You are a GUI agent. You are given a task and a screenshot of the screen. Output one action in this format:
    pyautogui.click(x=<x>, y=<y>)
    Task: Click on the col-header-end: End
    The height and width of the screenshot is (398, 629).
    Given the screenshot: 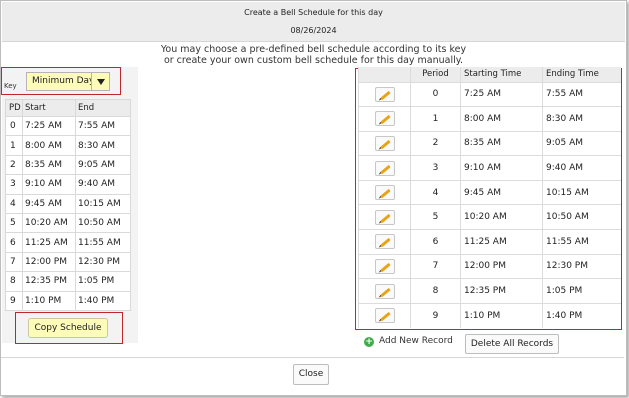 What is the action you would take?
    pyautogui.click(x=103, y=108)
    